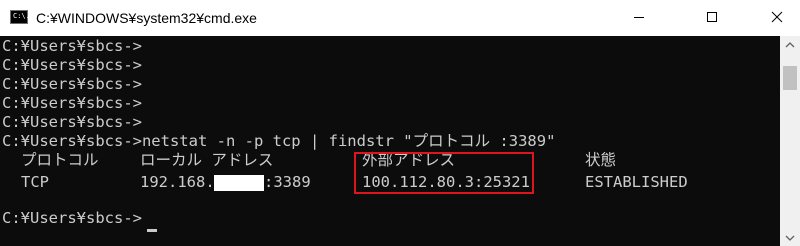 The image size is (800, 246). I want to click on header-state: 状態, so click(601, 160).